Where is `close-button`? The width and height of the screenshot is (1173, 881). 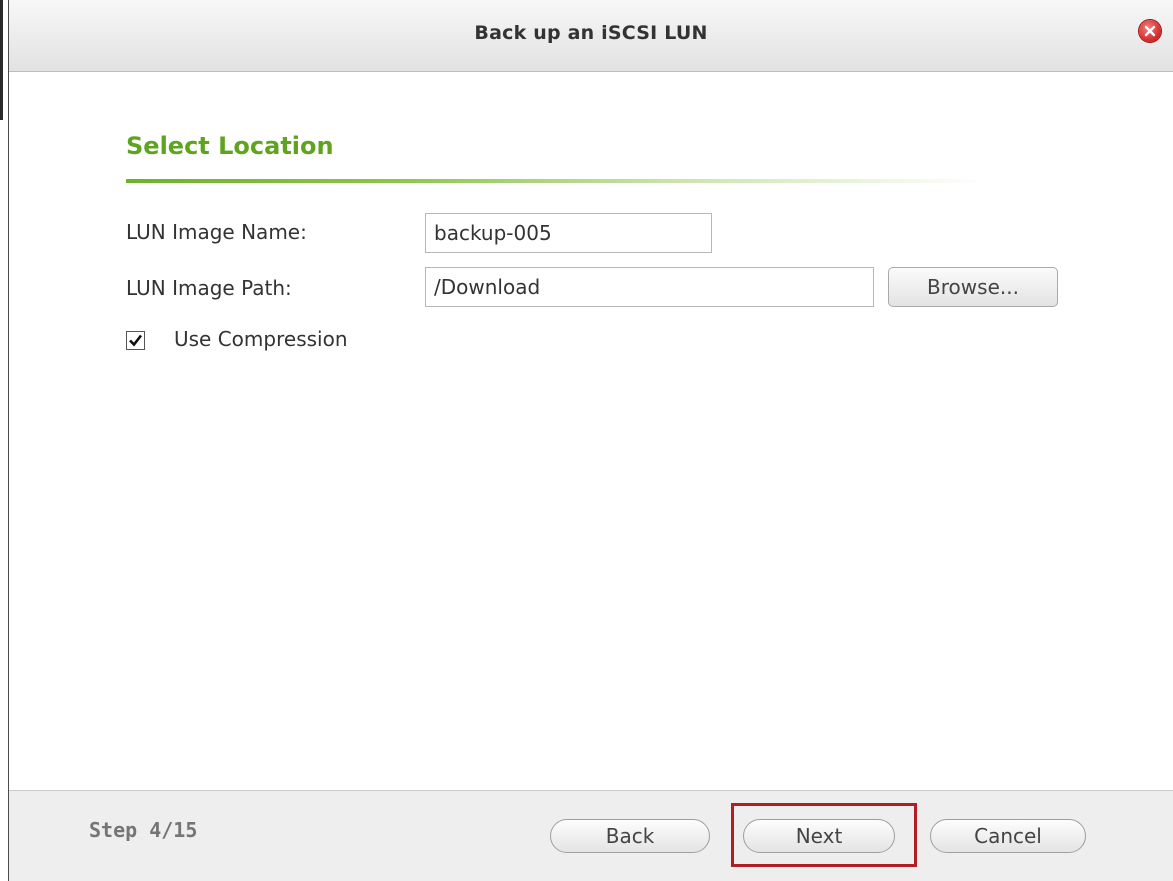
close-button is located at coordinates (1150, 31).